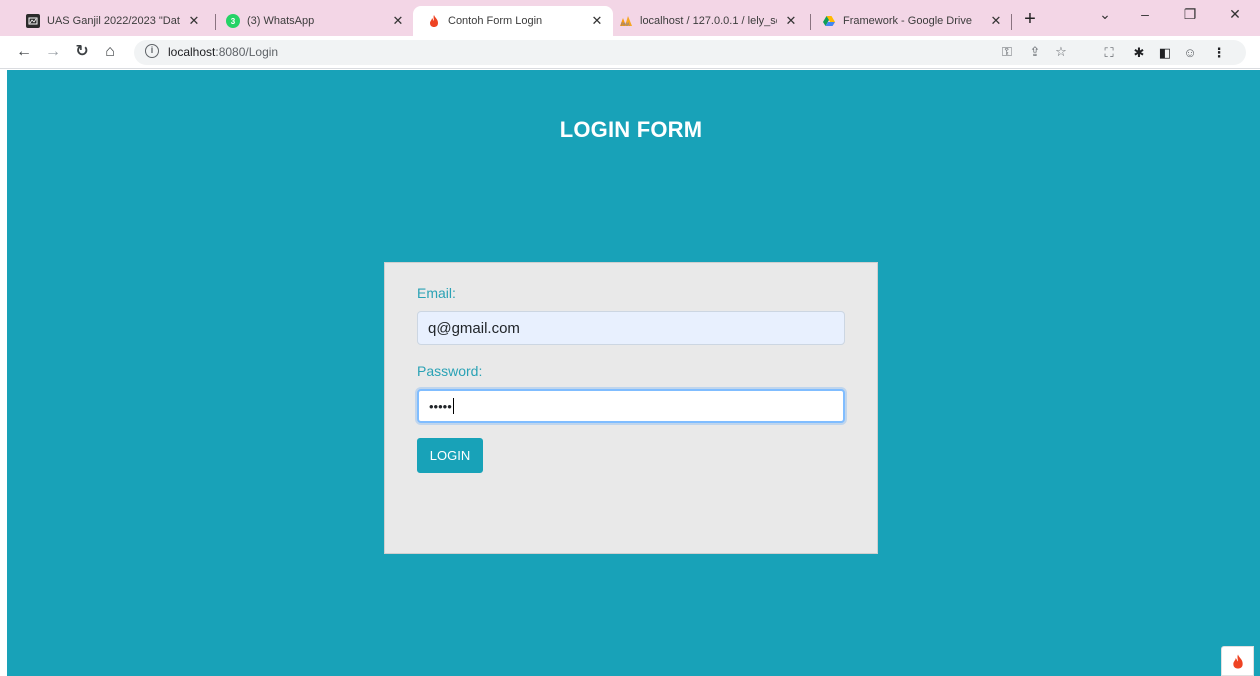 The width and height of the screenshot is (1260, 676). Describe the element at coordinates (1139, 53) in the screenshot. I see `extensions-icon: ✱` at that location.